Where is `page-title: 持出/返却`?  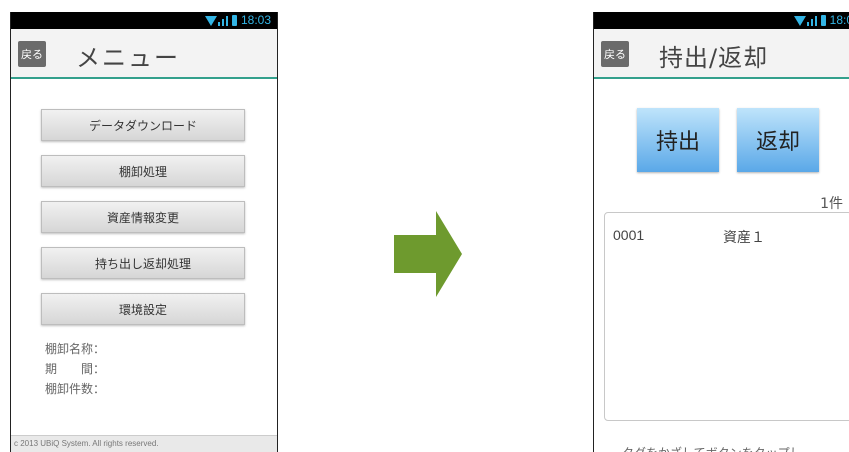
page-title: 持出/返却 is located at coordinates (714, 58).